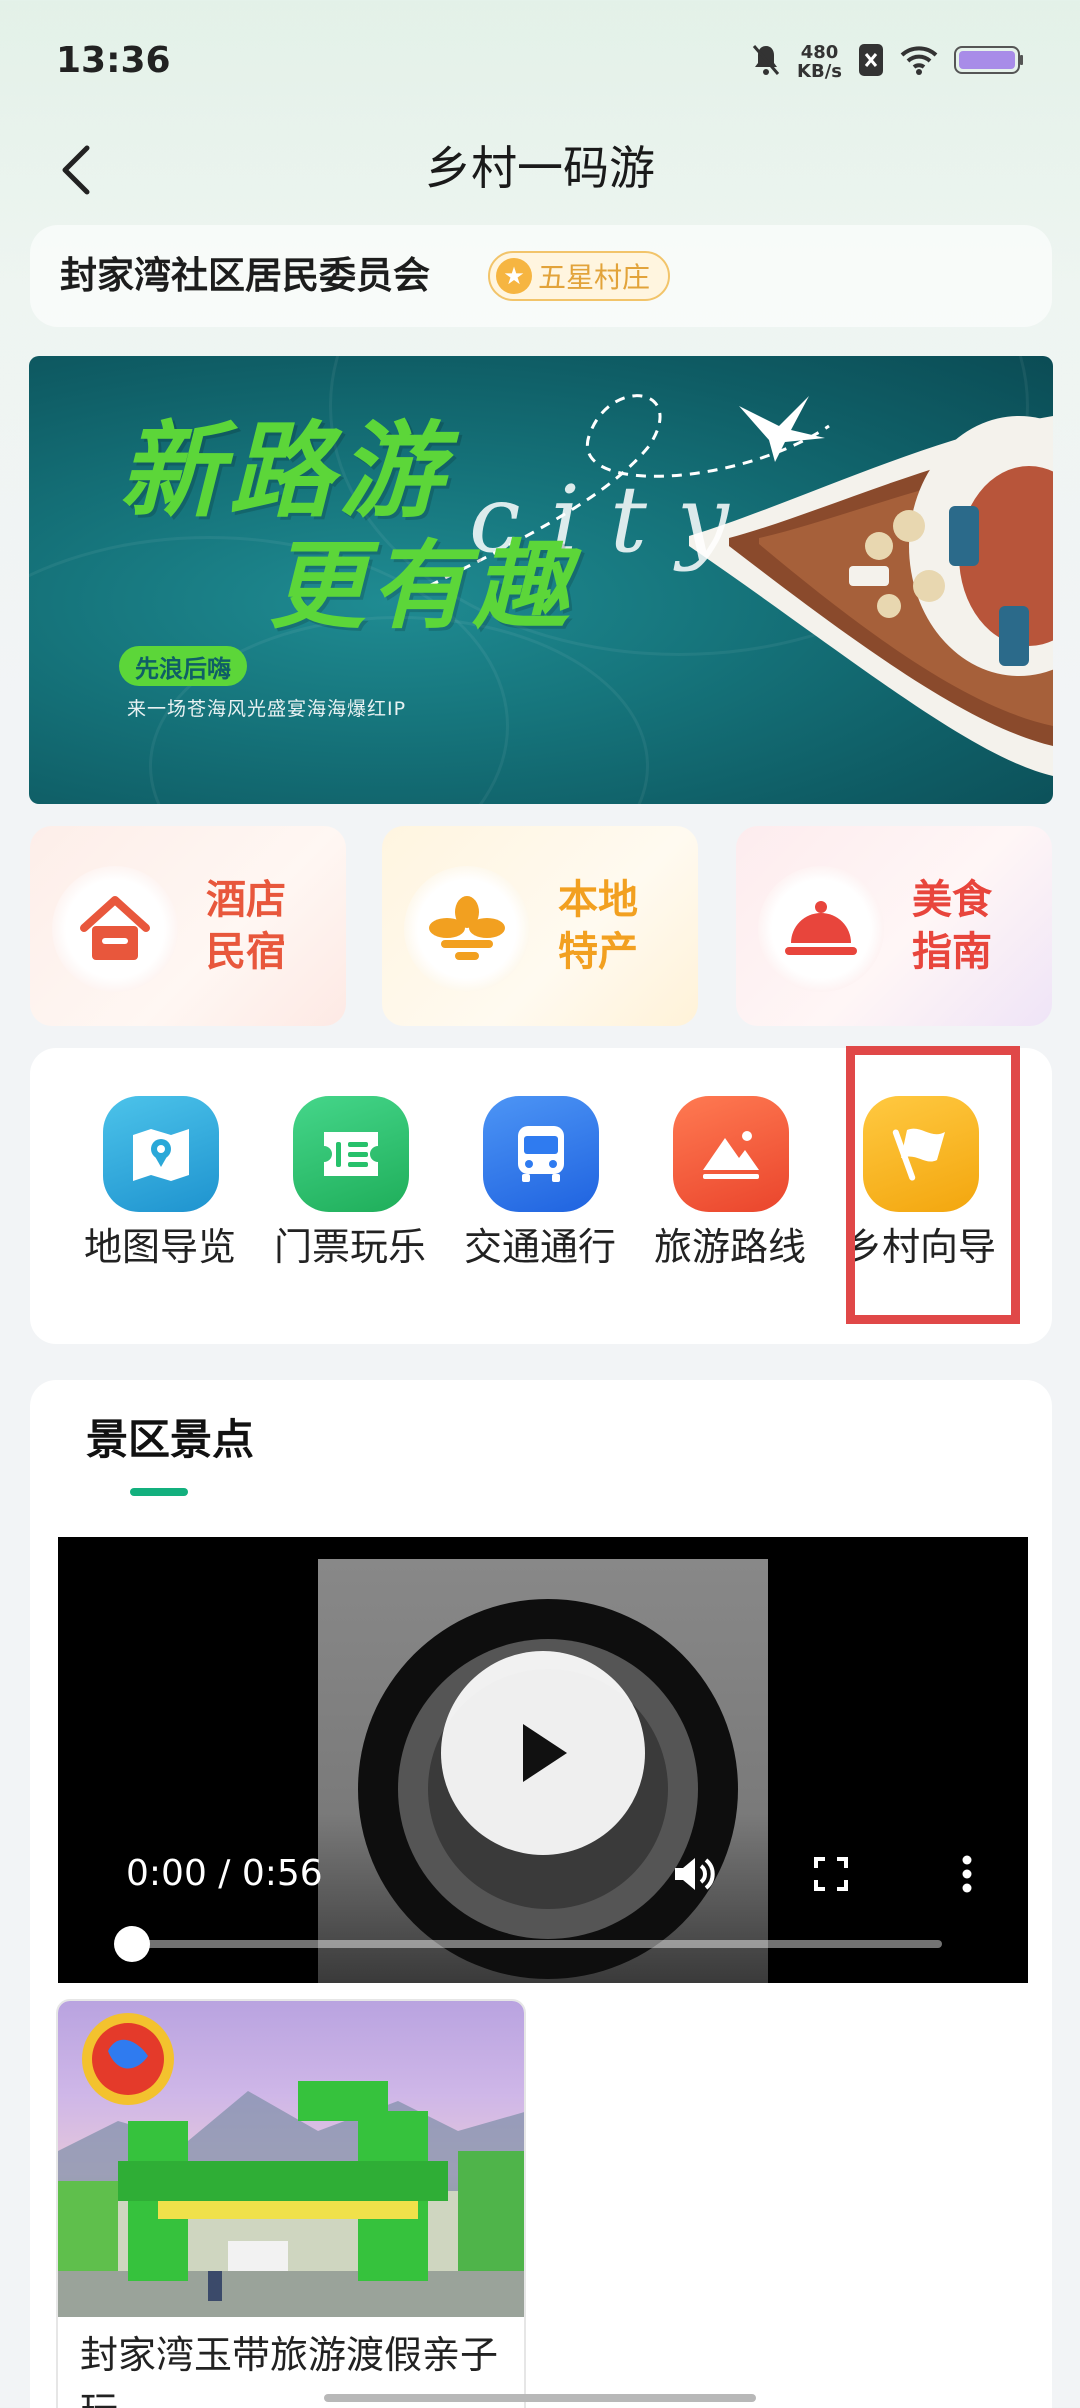 The image size is (1080, 2408). I want to click on quick-action-travel-routes: 旅游路线, so click(730, 1196).